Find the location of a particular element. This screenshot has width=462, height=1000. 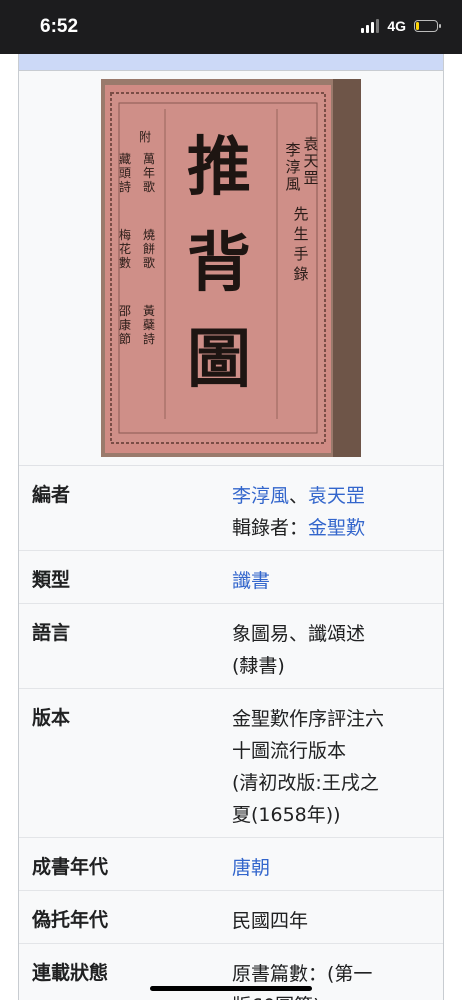

value-text: 象圖易、讖頌述 is located at coordinates (299, 634).